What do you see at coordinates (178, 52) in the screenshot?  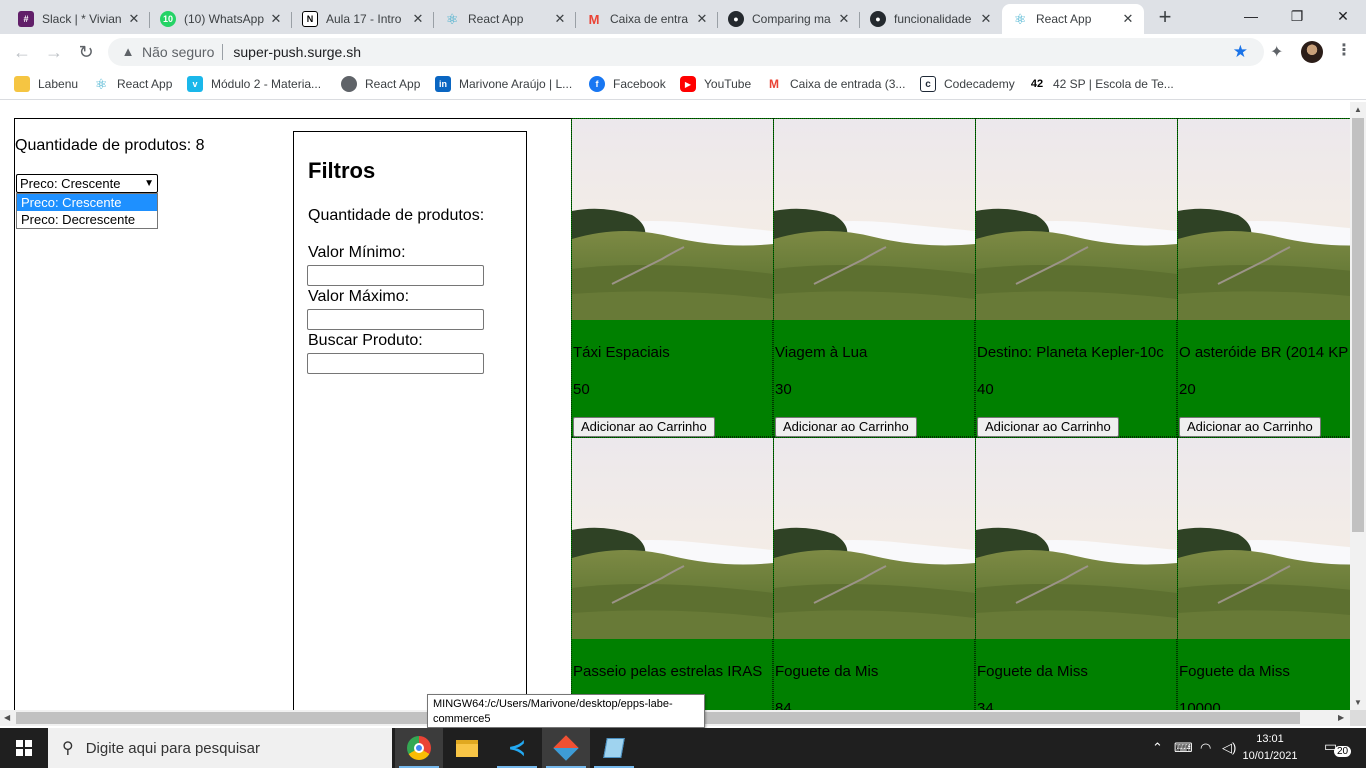 I see `security-label: Não seguro` at bounding box center [178, 52].